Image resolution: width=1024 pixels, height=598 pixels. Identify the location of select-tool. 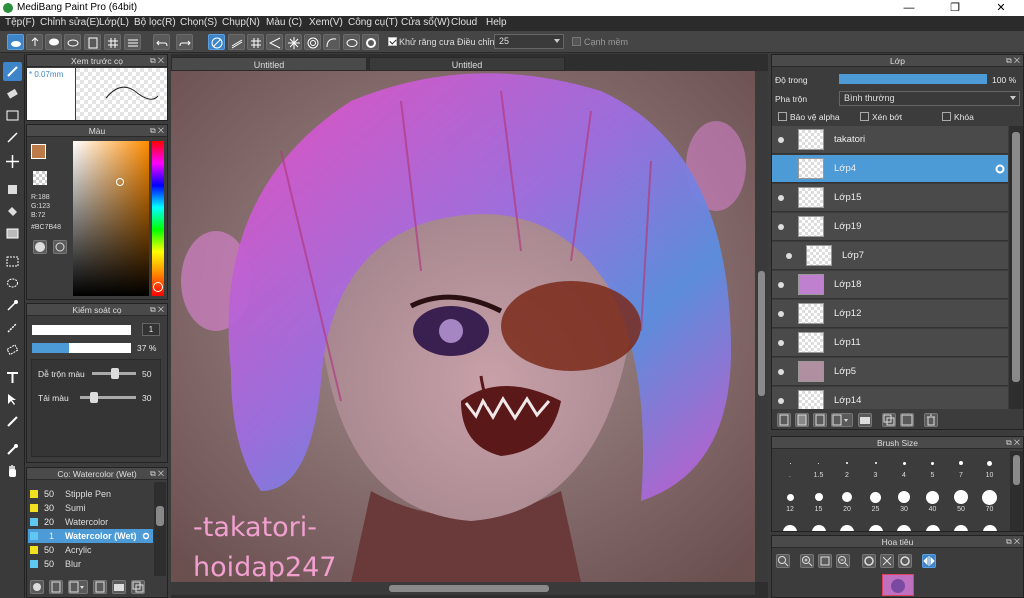
(12, 261).